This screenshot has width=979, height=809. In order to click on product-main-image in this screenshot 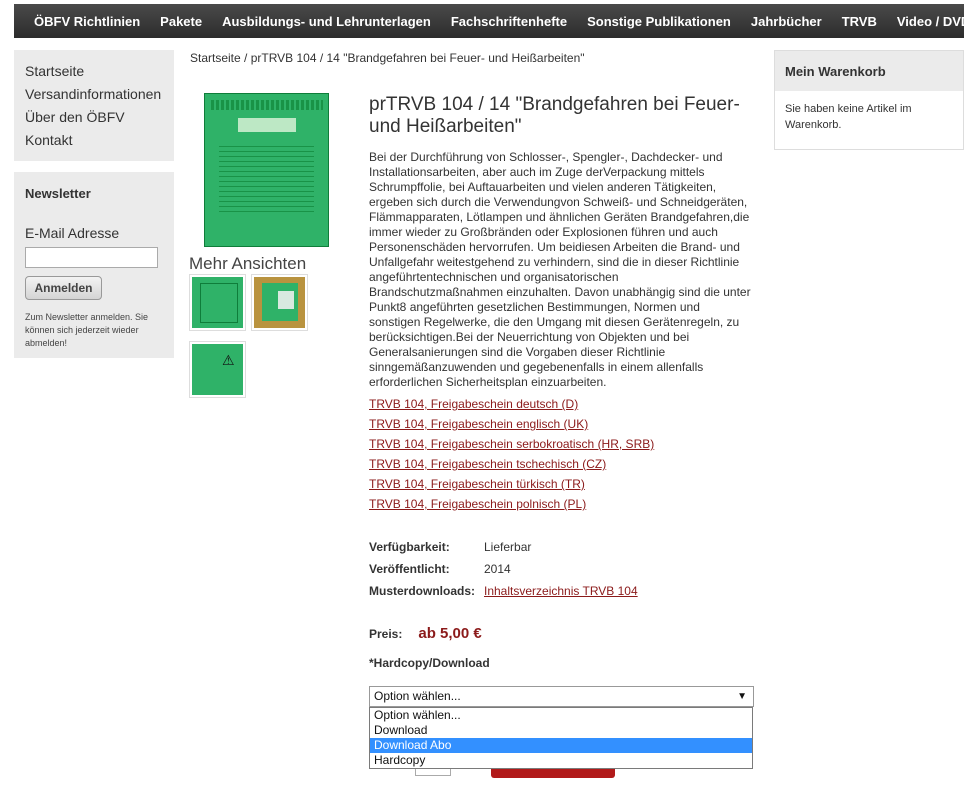, I will do `click(266, 170)`.